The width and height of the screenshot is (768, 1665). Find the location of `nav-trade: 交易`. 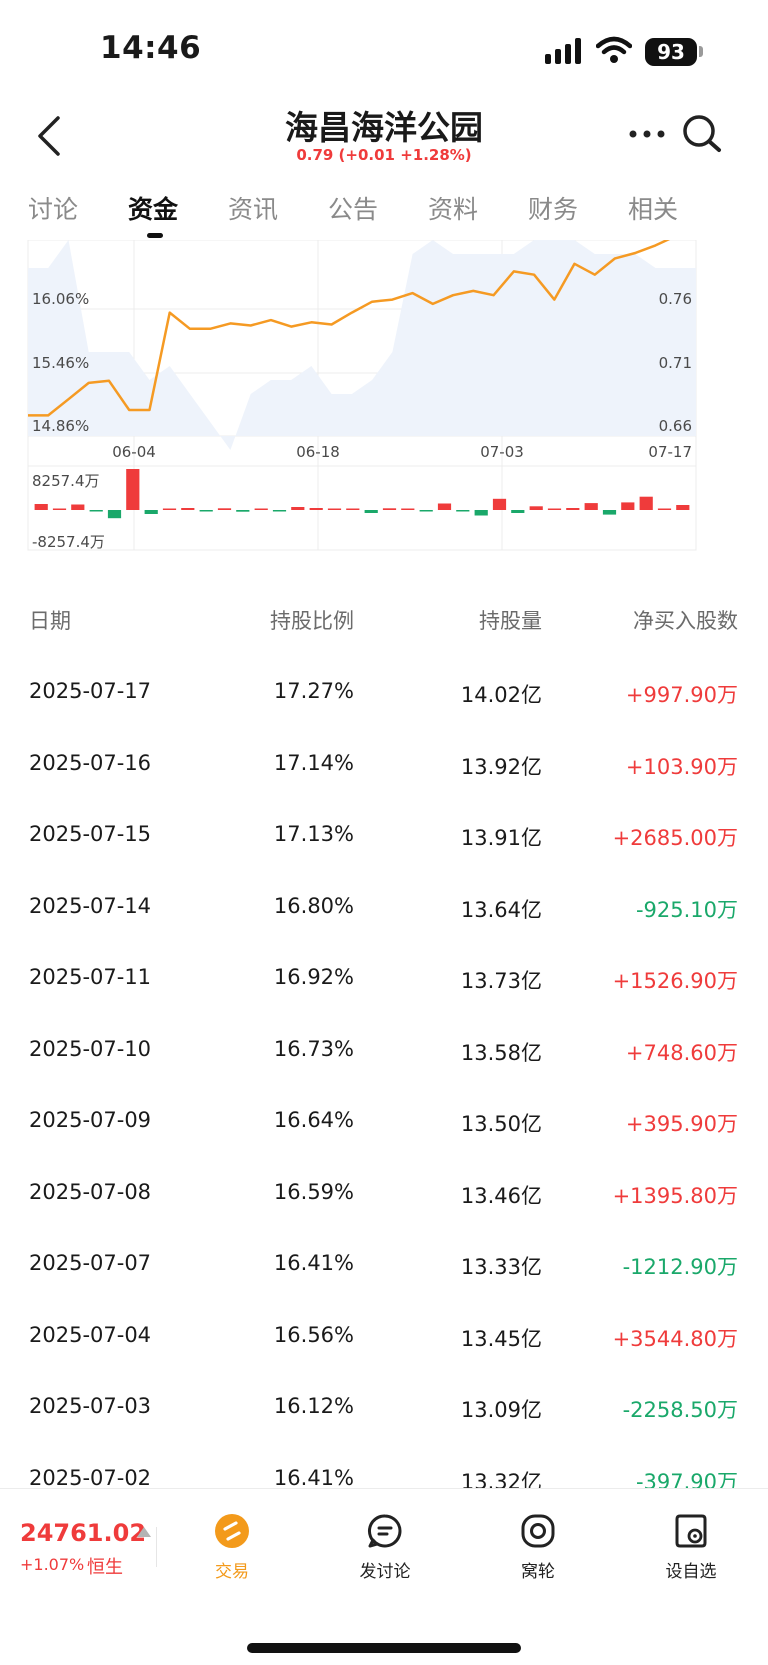

nav-trade: 交易 is located at coordinates (232, 1547).